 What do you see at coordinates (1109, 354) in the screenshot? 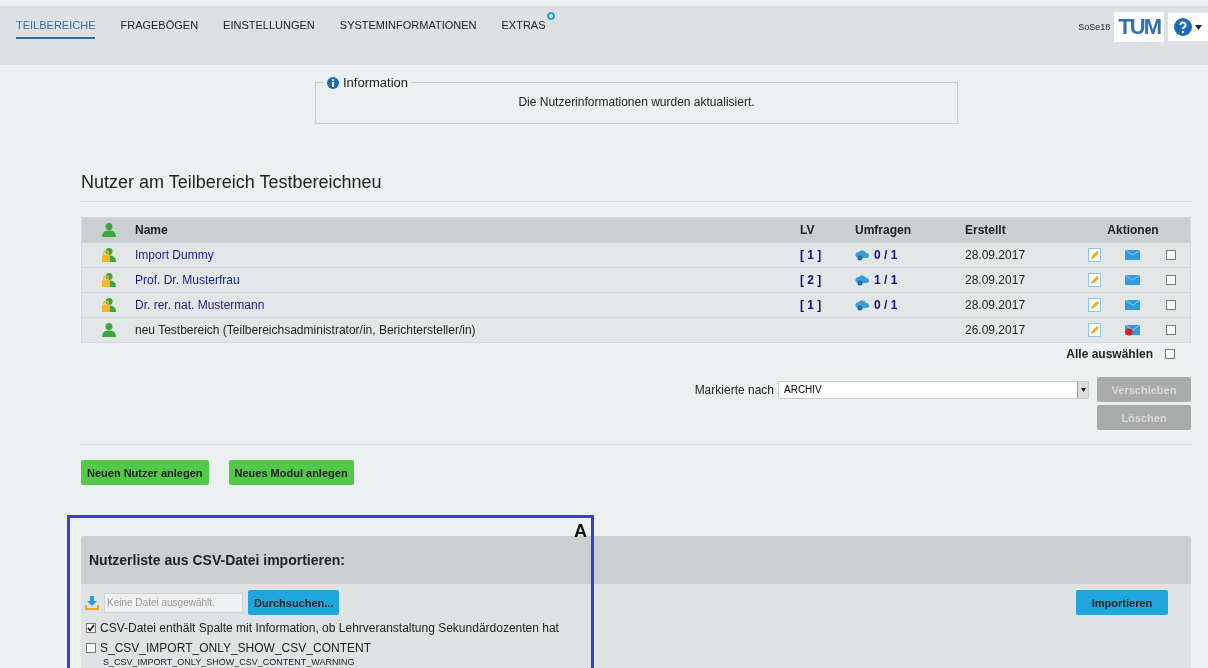
I see `select-all-label: Alle auswählen` at bounding box center [1109, 354].